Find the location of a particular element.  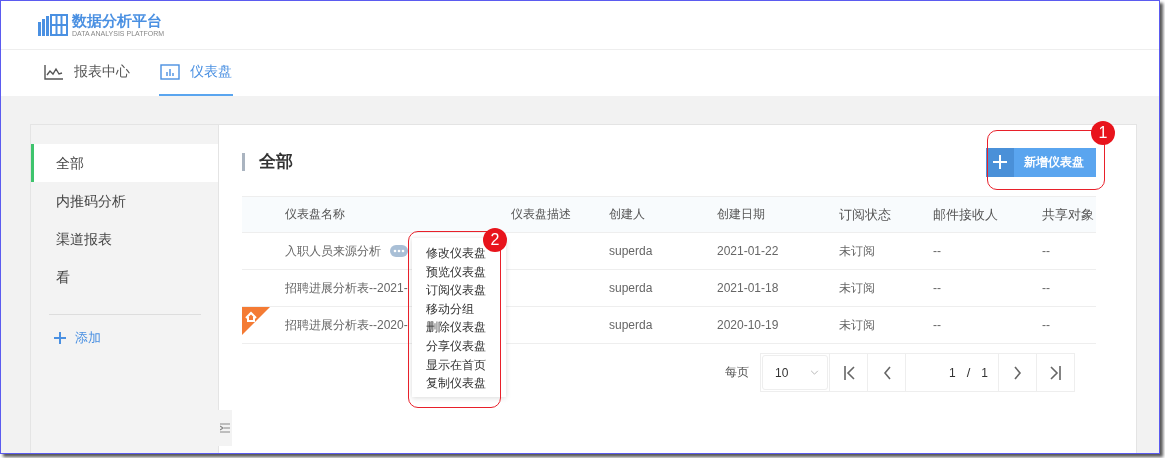

column-header: 创建日期 is located at coordinates (741, 214).